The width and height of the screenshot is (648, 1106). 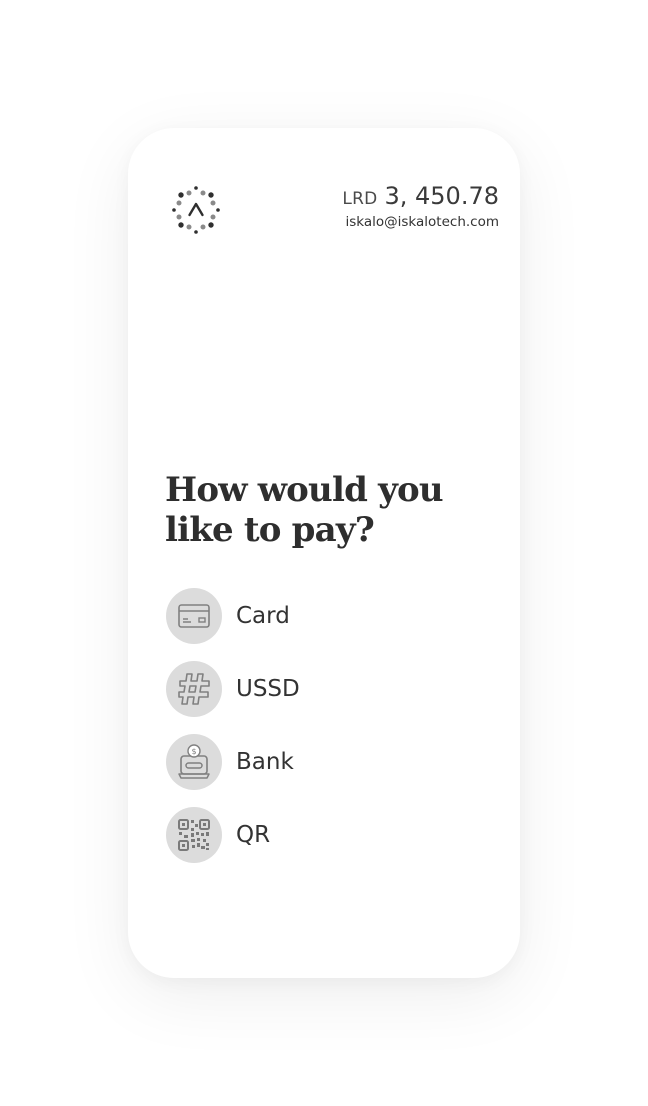 What do you see at coordinates (316, 835) in the screenshot?
I see `payment-option-qr: QR` at bounding box center [316, 835].